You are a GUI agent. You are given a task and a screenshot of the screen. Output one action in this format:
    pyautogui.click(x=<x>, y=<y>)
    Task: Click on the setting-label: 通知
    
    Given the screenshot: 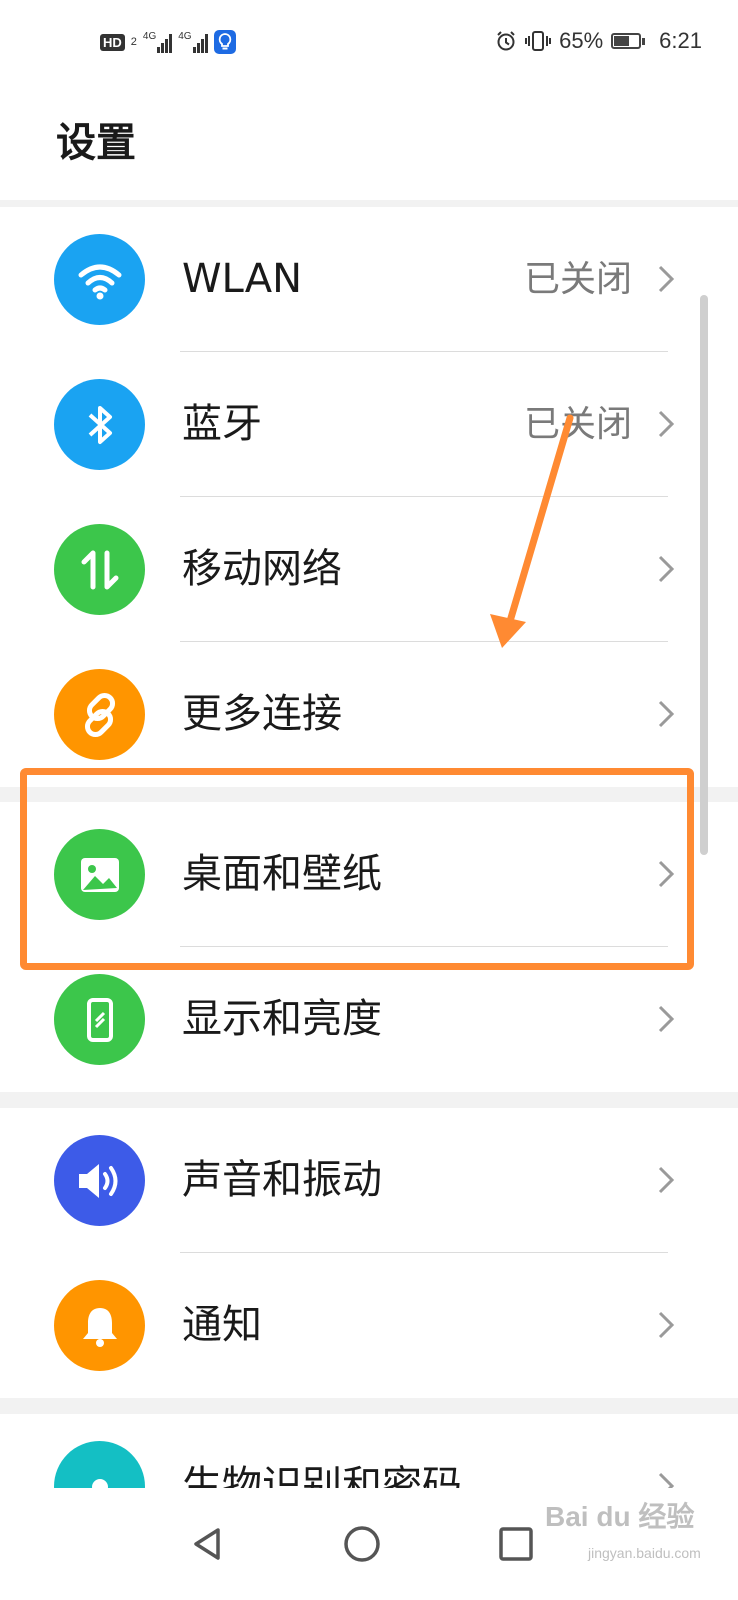 What is the action you would take?
    pyautogui.click(x=222, y=1325)
    